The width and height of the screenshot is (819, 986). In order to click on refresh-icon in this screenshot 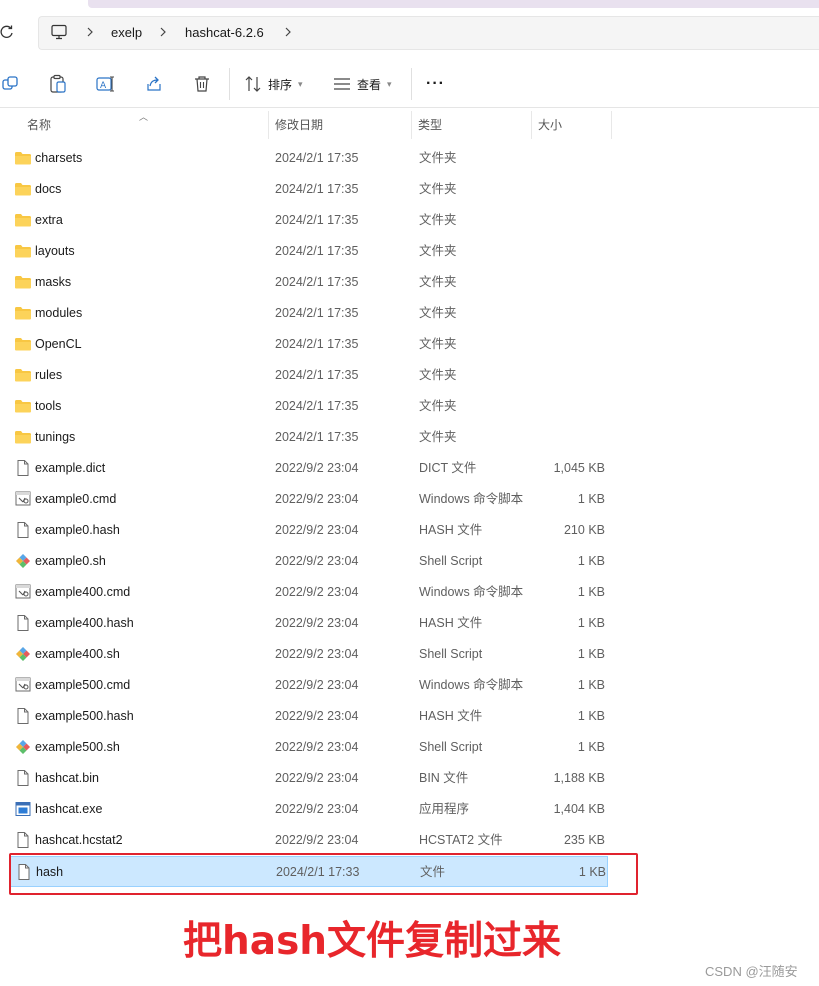, I will do `click(8, 32)`.